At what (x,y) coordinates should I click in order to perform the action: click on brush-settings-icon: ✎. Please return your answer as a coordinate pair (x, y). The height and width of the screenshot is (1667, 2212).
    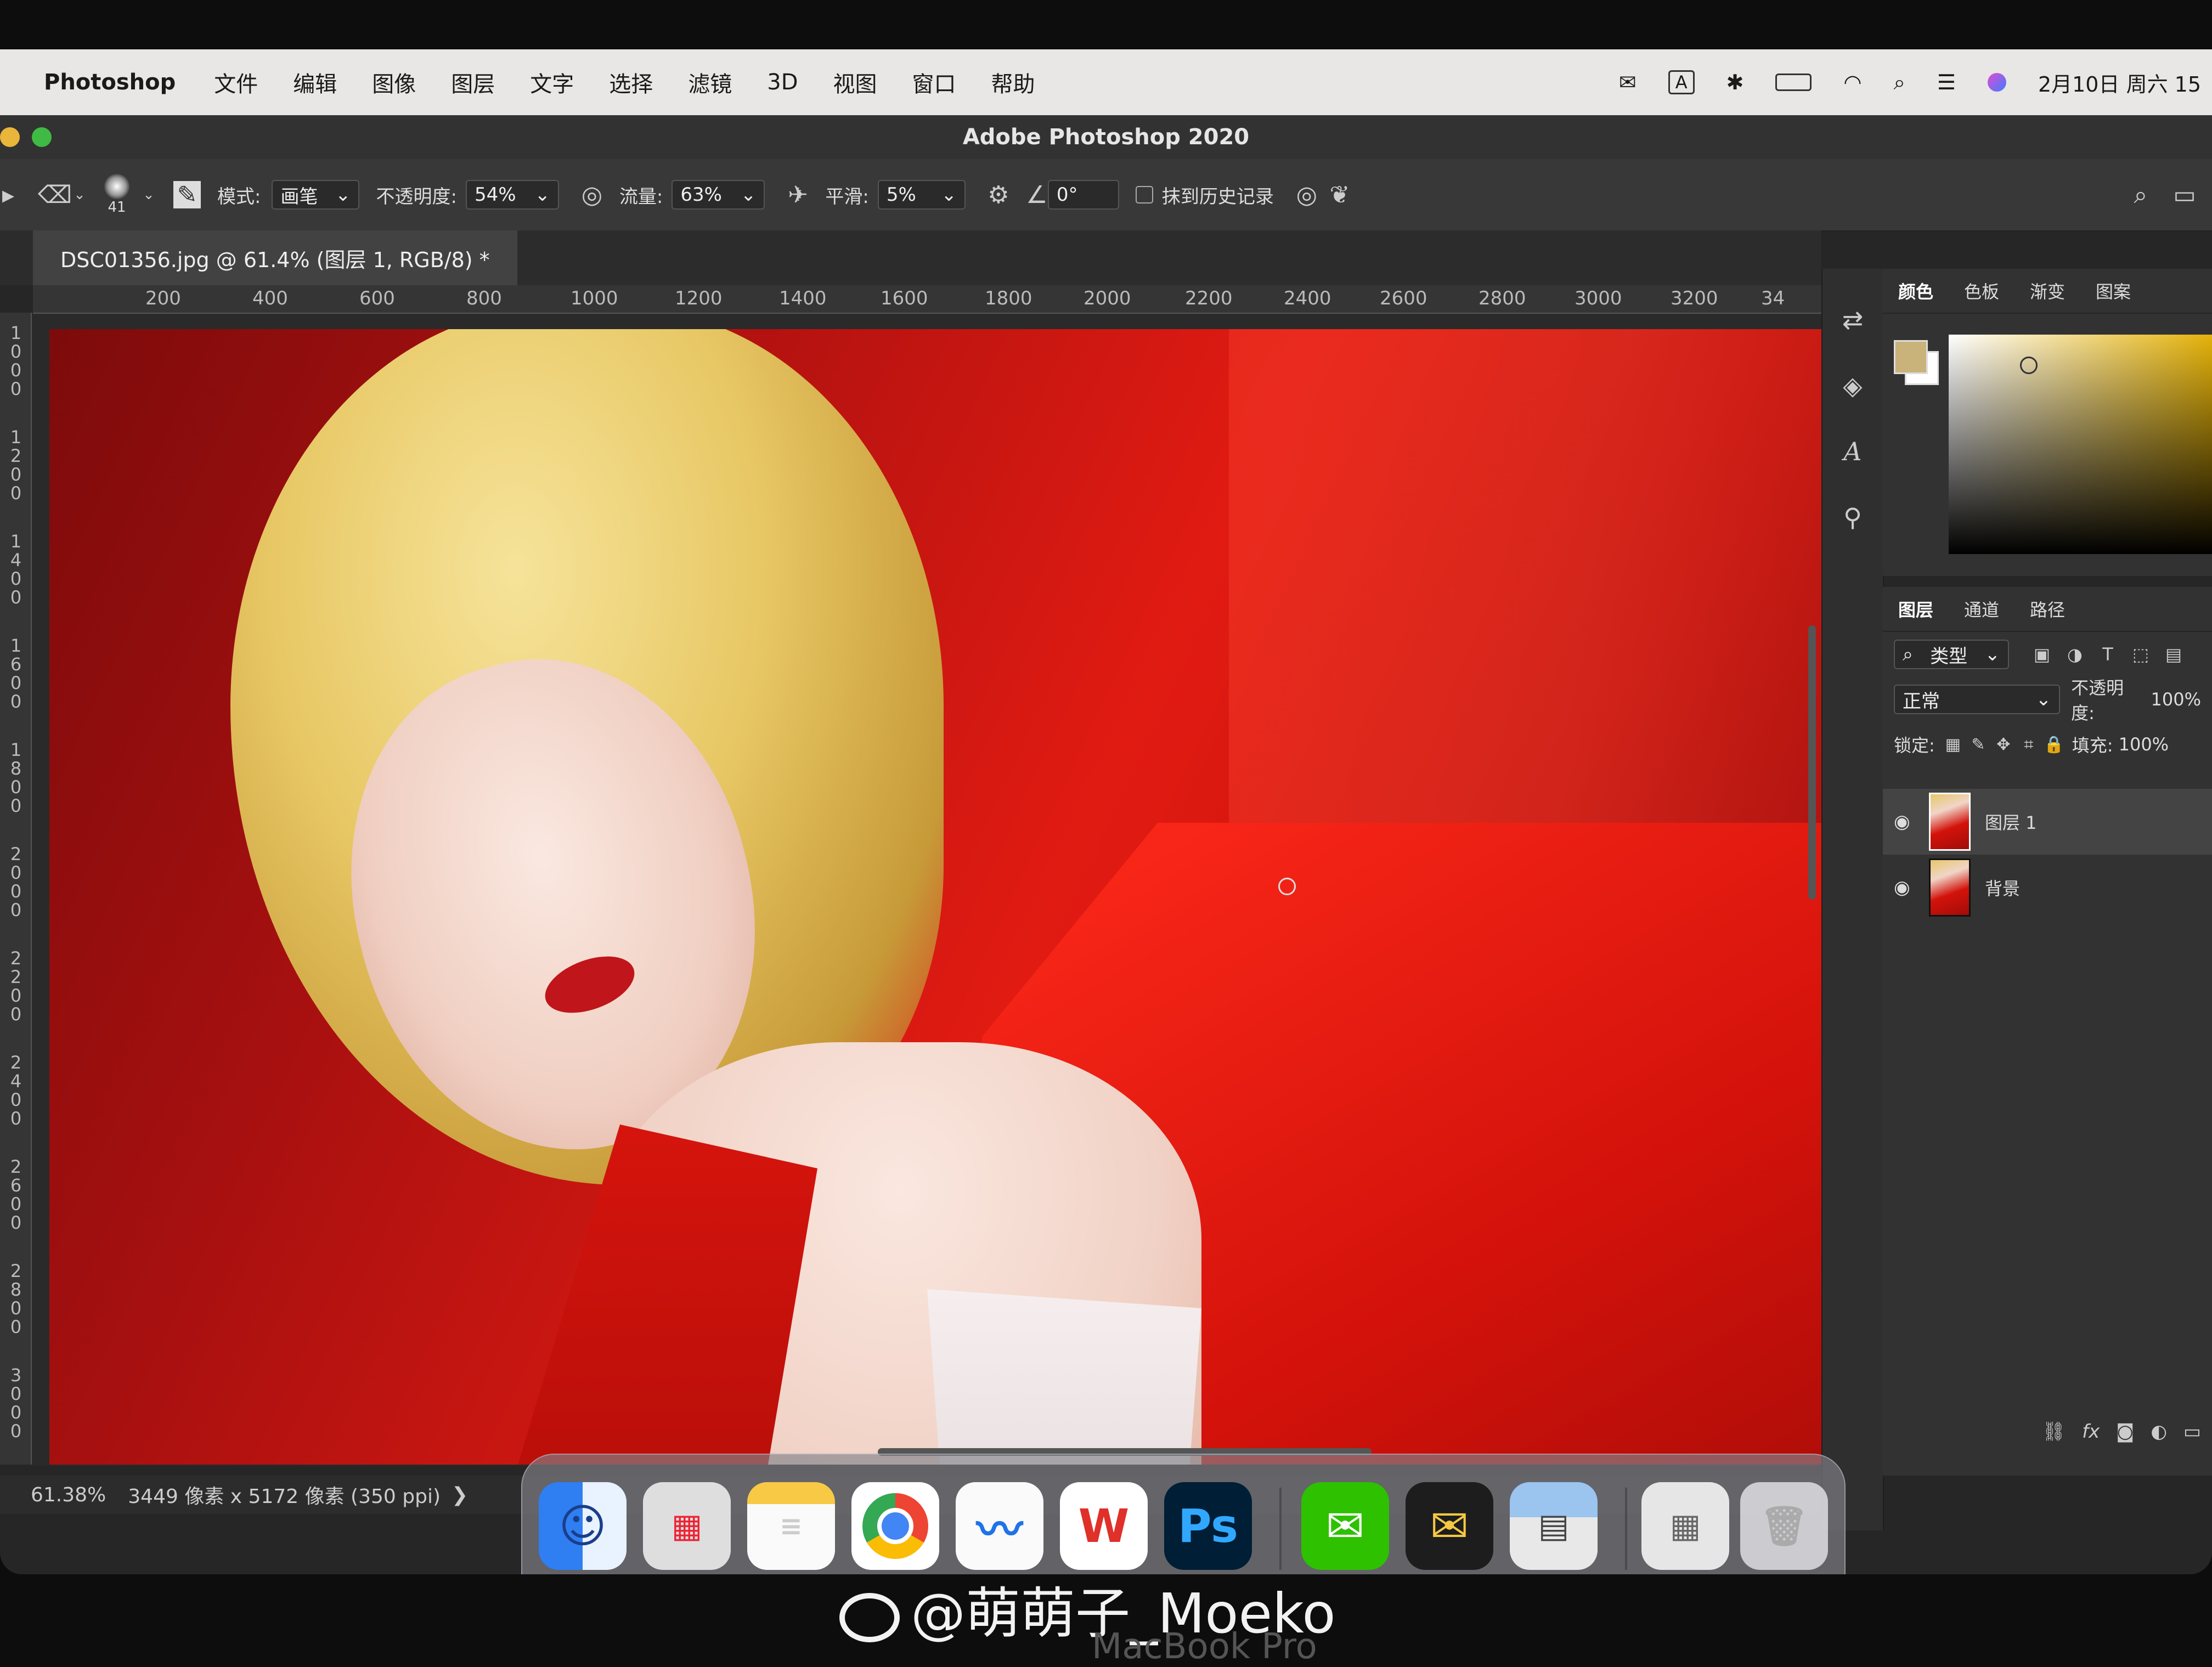
    Looking at the image, I should click on (187, 195).